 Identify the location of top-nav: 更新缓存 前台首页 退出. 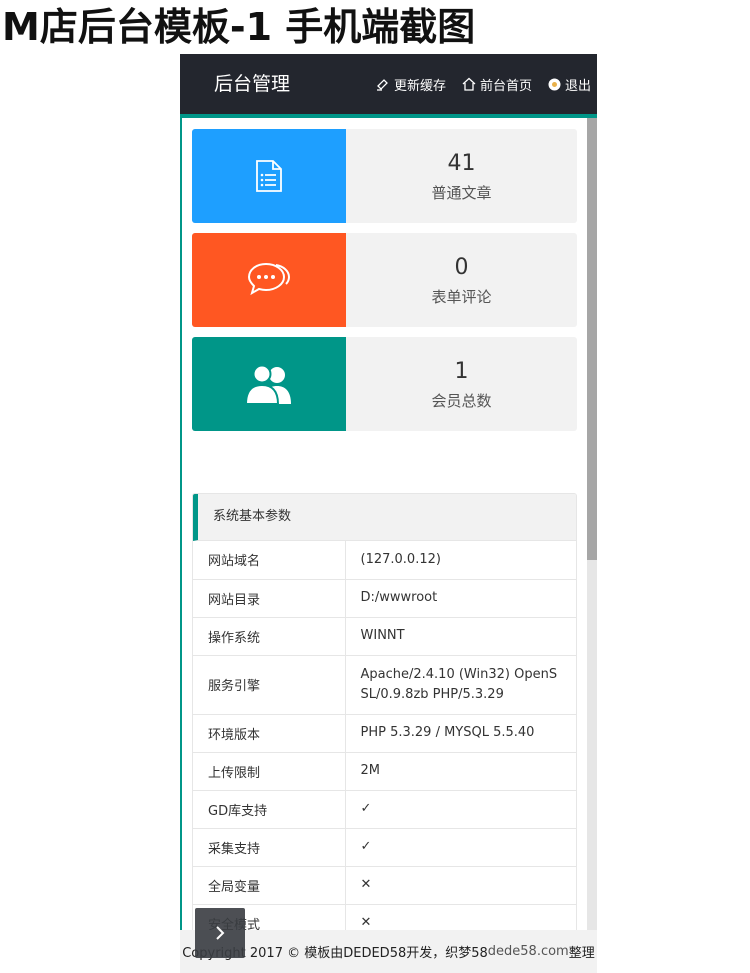
(475, 84).